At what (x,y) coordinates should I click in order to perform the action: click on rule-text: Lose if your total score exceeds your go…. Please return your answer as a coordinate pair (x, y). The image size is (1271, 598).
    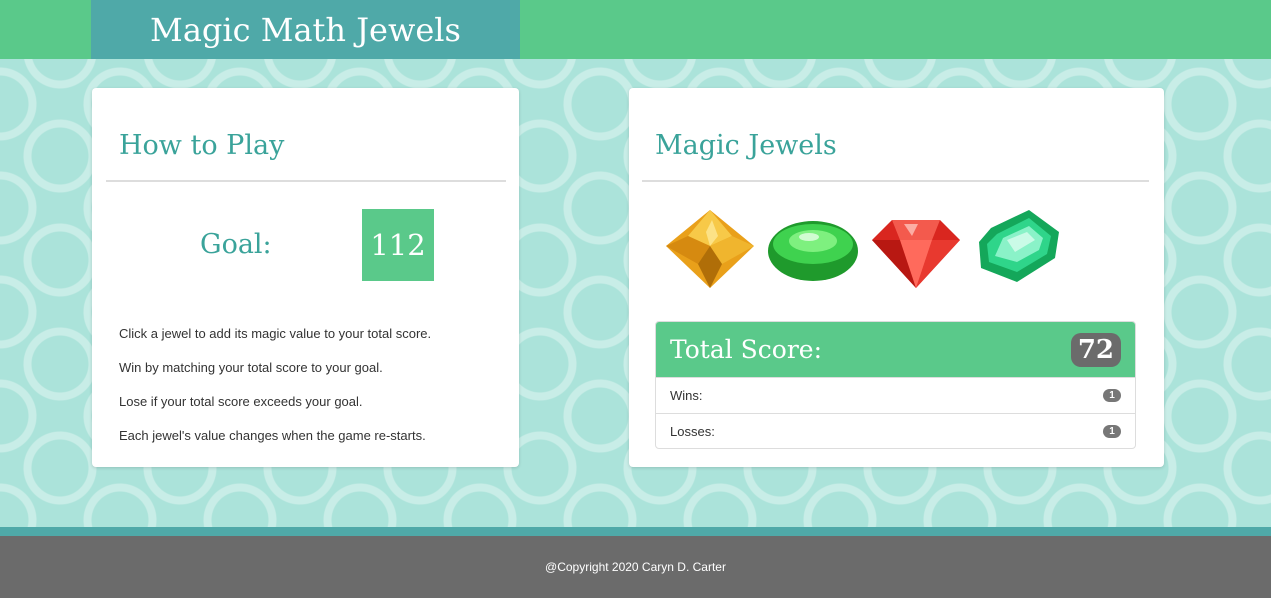
    Looking at the image, I should click on (241, 401).